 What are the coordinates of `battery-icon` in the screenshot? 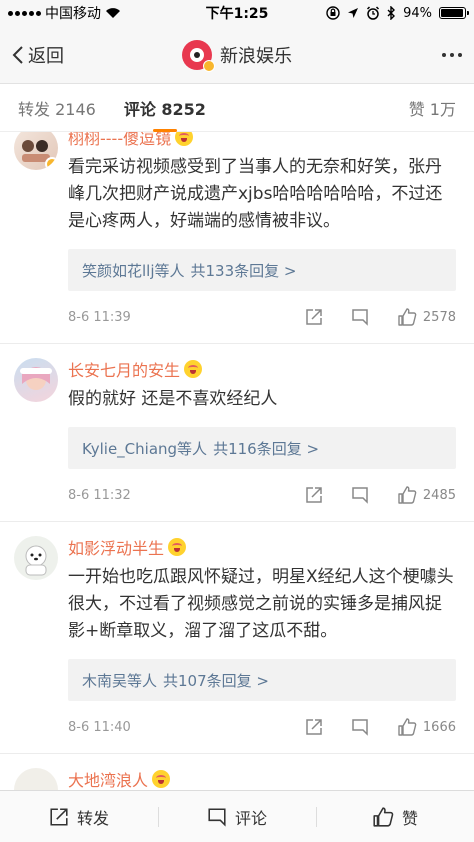 It's located at (454, 13).